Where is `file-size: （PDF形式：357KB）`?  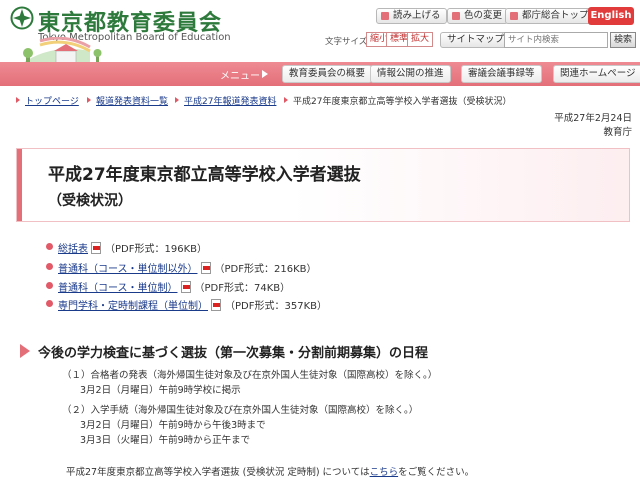
file-size: （PDF形式：357KB） is located at coordinates (276, 306).